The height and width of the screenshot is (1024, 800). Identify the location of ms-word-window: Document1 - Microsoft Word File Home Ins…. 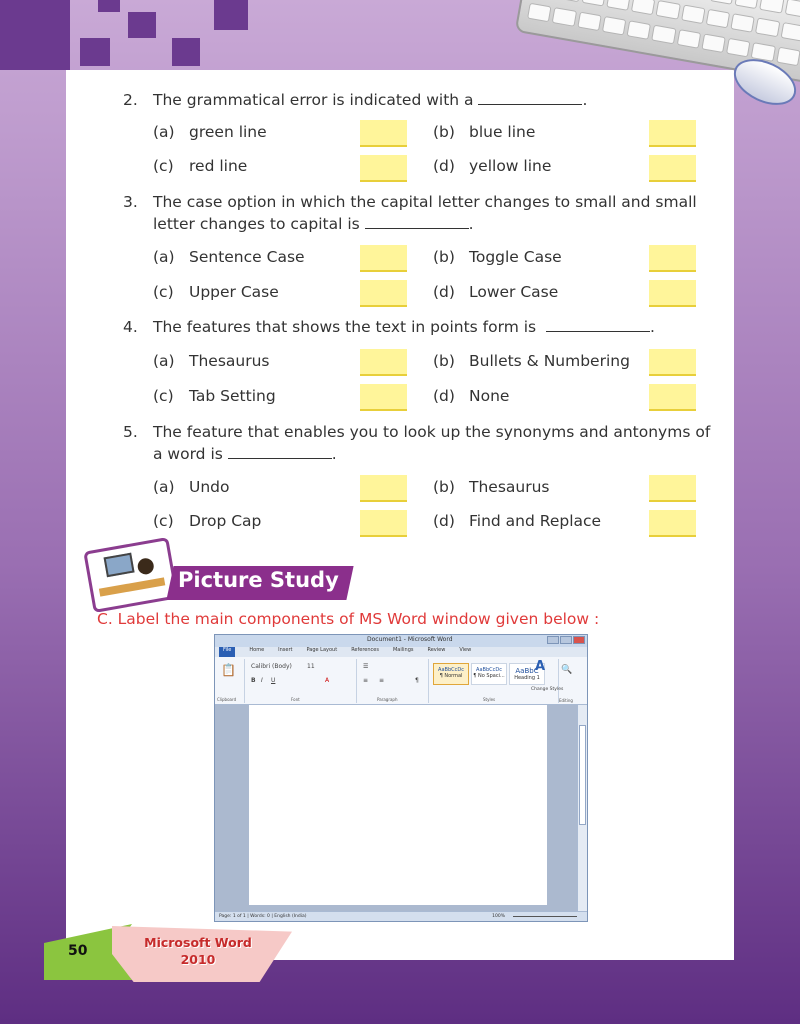
(401, 778).